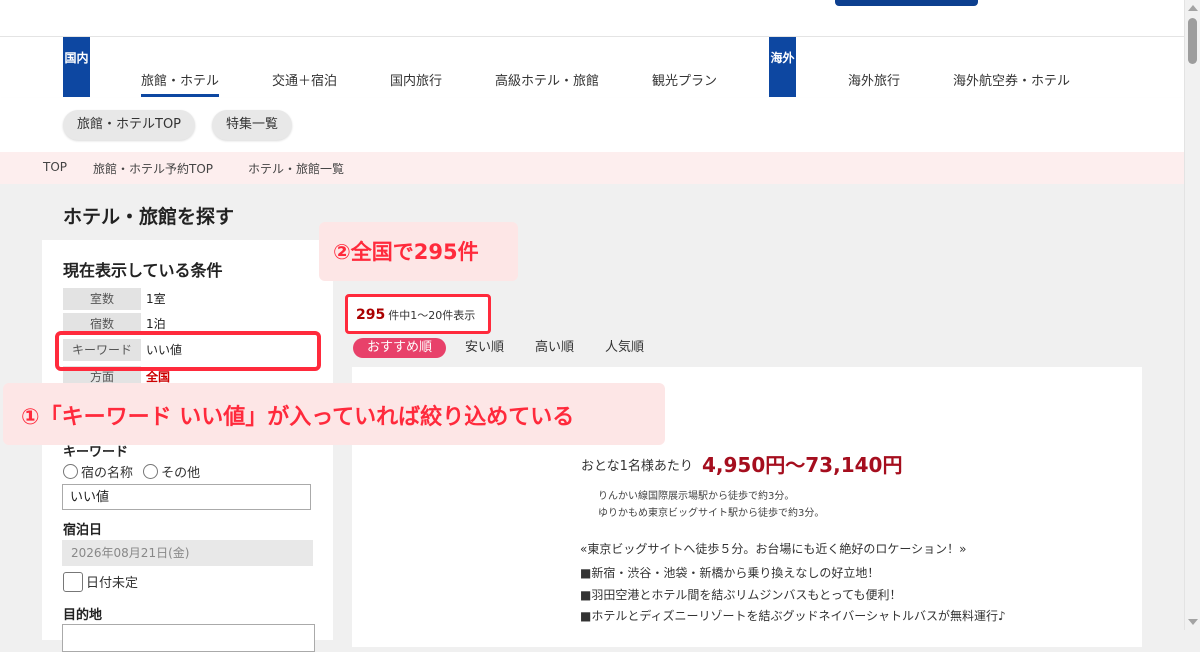 The width and height of the screenshot is (1200, 652). Describe the element at coordinates (406, 252) in the screenshot. I see `annotation-callout-count-text: ②全国で295件` at that location.